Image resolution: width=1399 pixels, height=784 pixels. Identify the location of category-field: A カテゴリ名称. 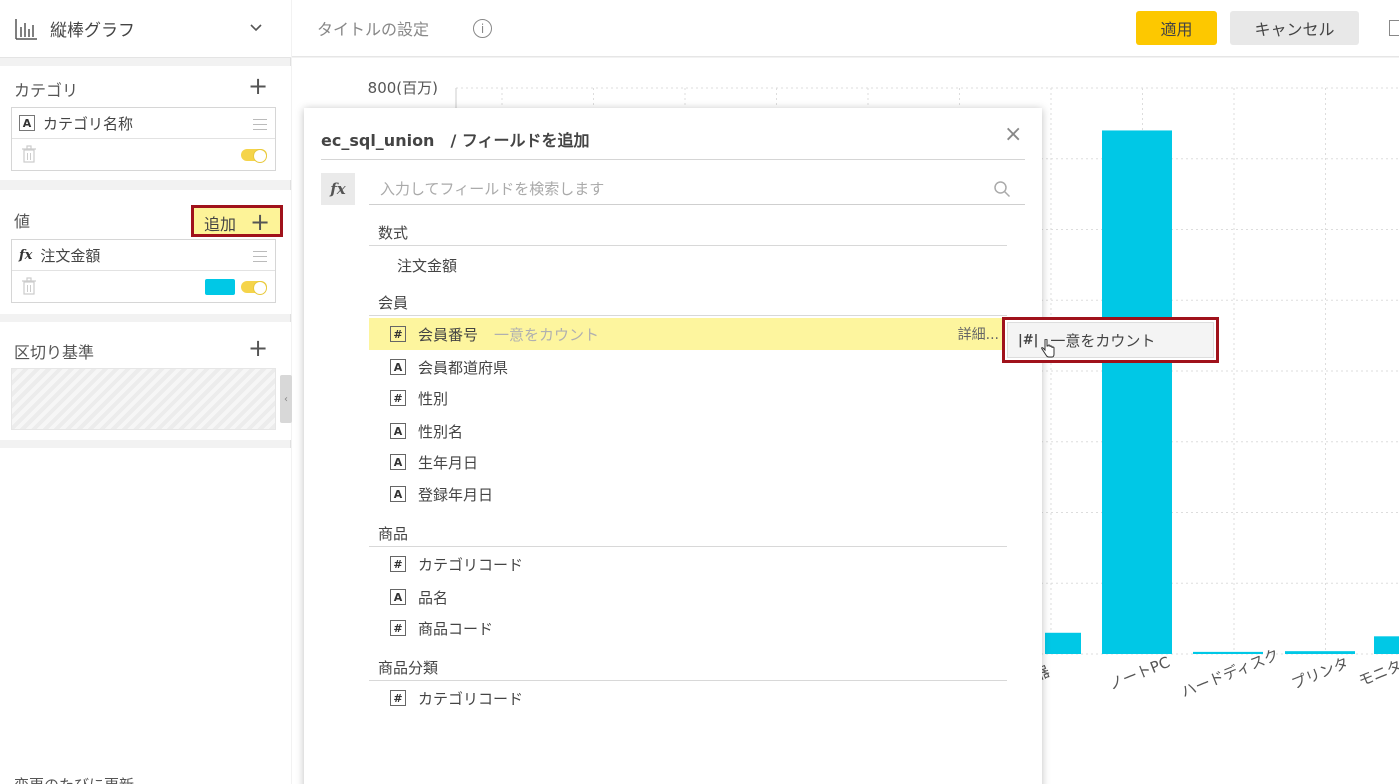
(143, 139).